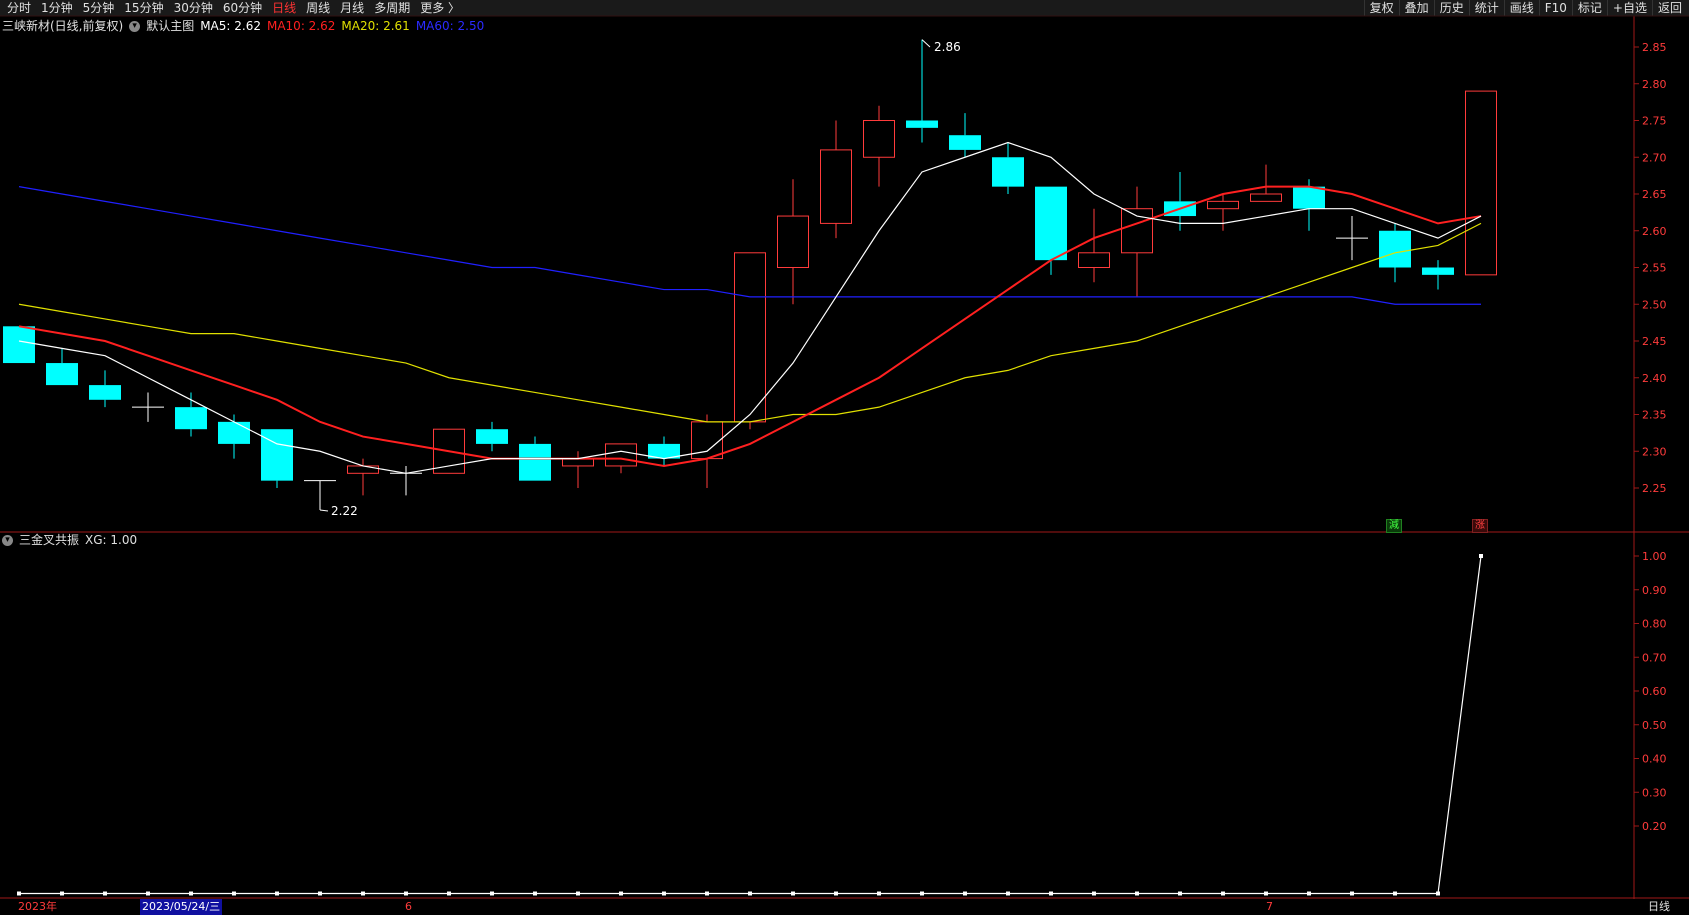 The image size is (1689, 915). Describe the element at coordinates (1480, 526) in the screenshot. I see `rise-tag: 涨` at that location.